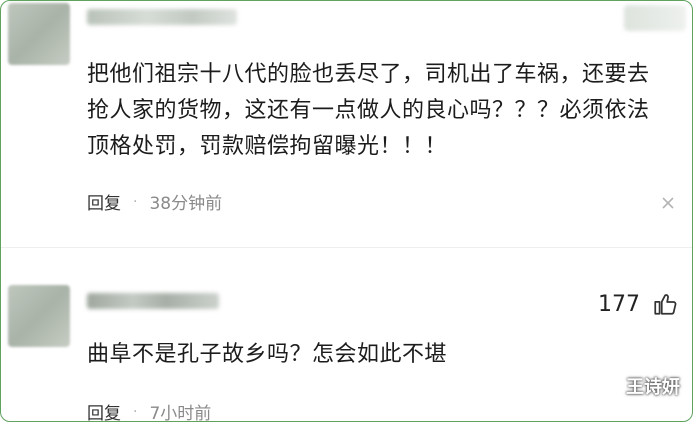 The image size is (693, 422). What do you see at coordinates (619, 304) in the screenshot?
I see `like-count: 177` at bounding box center [619, 304].